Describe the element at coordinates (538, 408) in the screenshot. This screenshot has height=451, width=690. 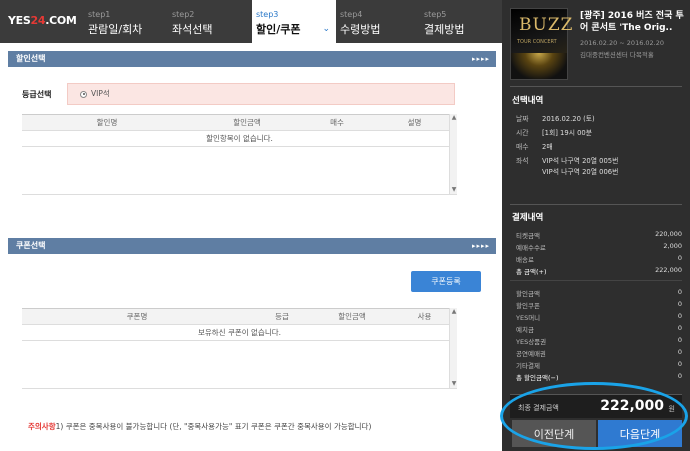
I see `final-total-label: 최종 결제금액` at that location.